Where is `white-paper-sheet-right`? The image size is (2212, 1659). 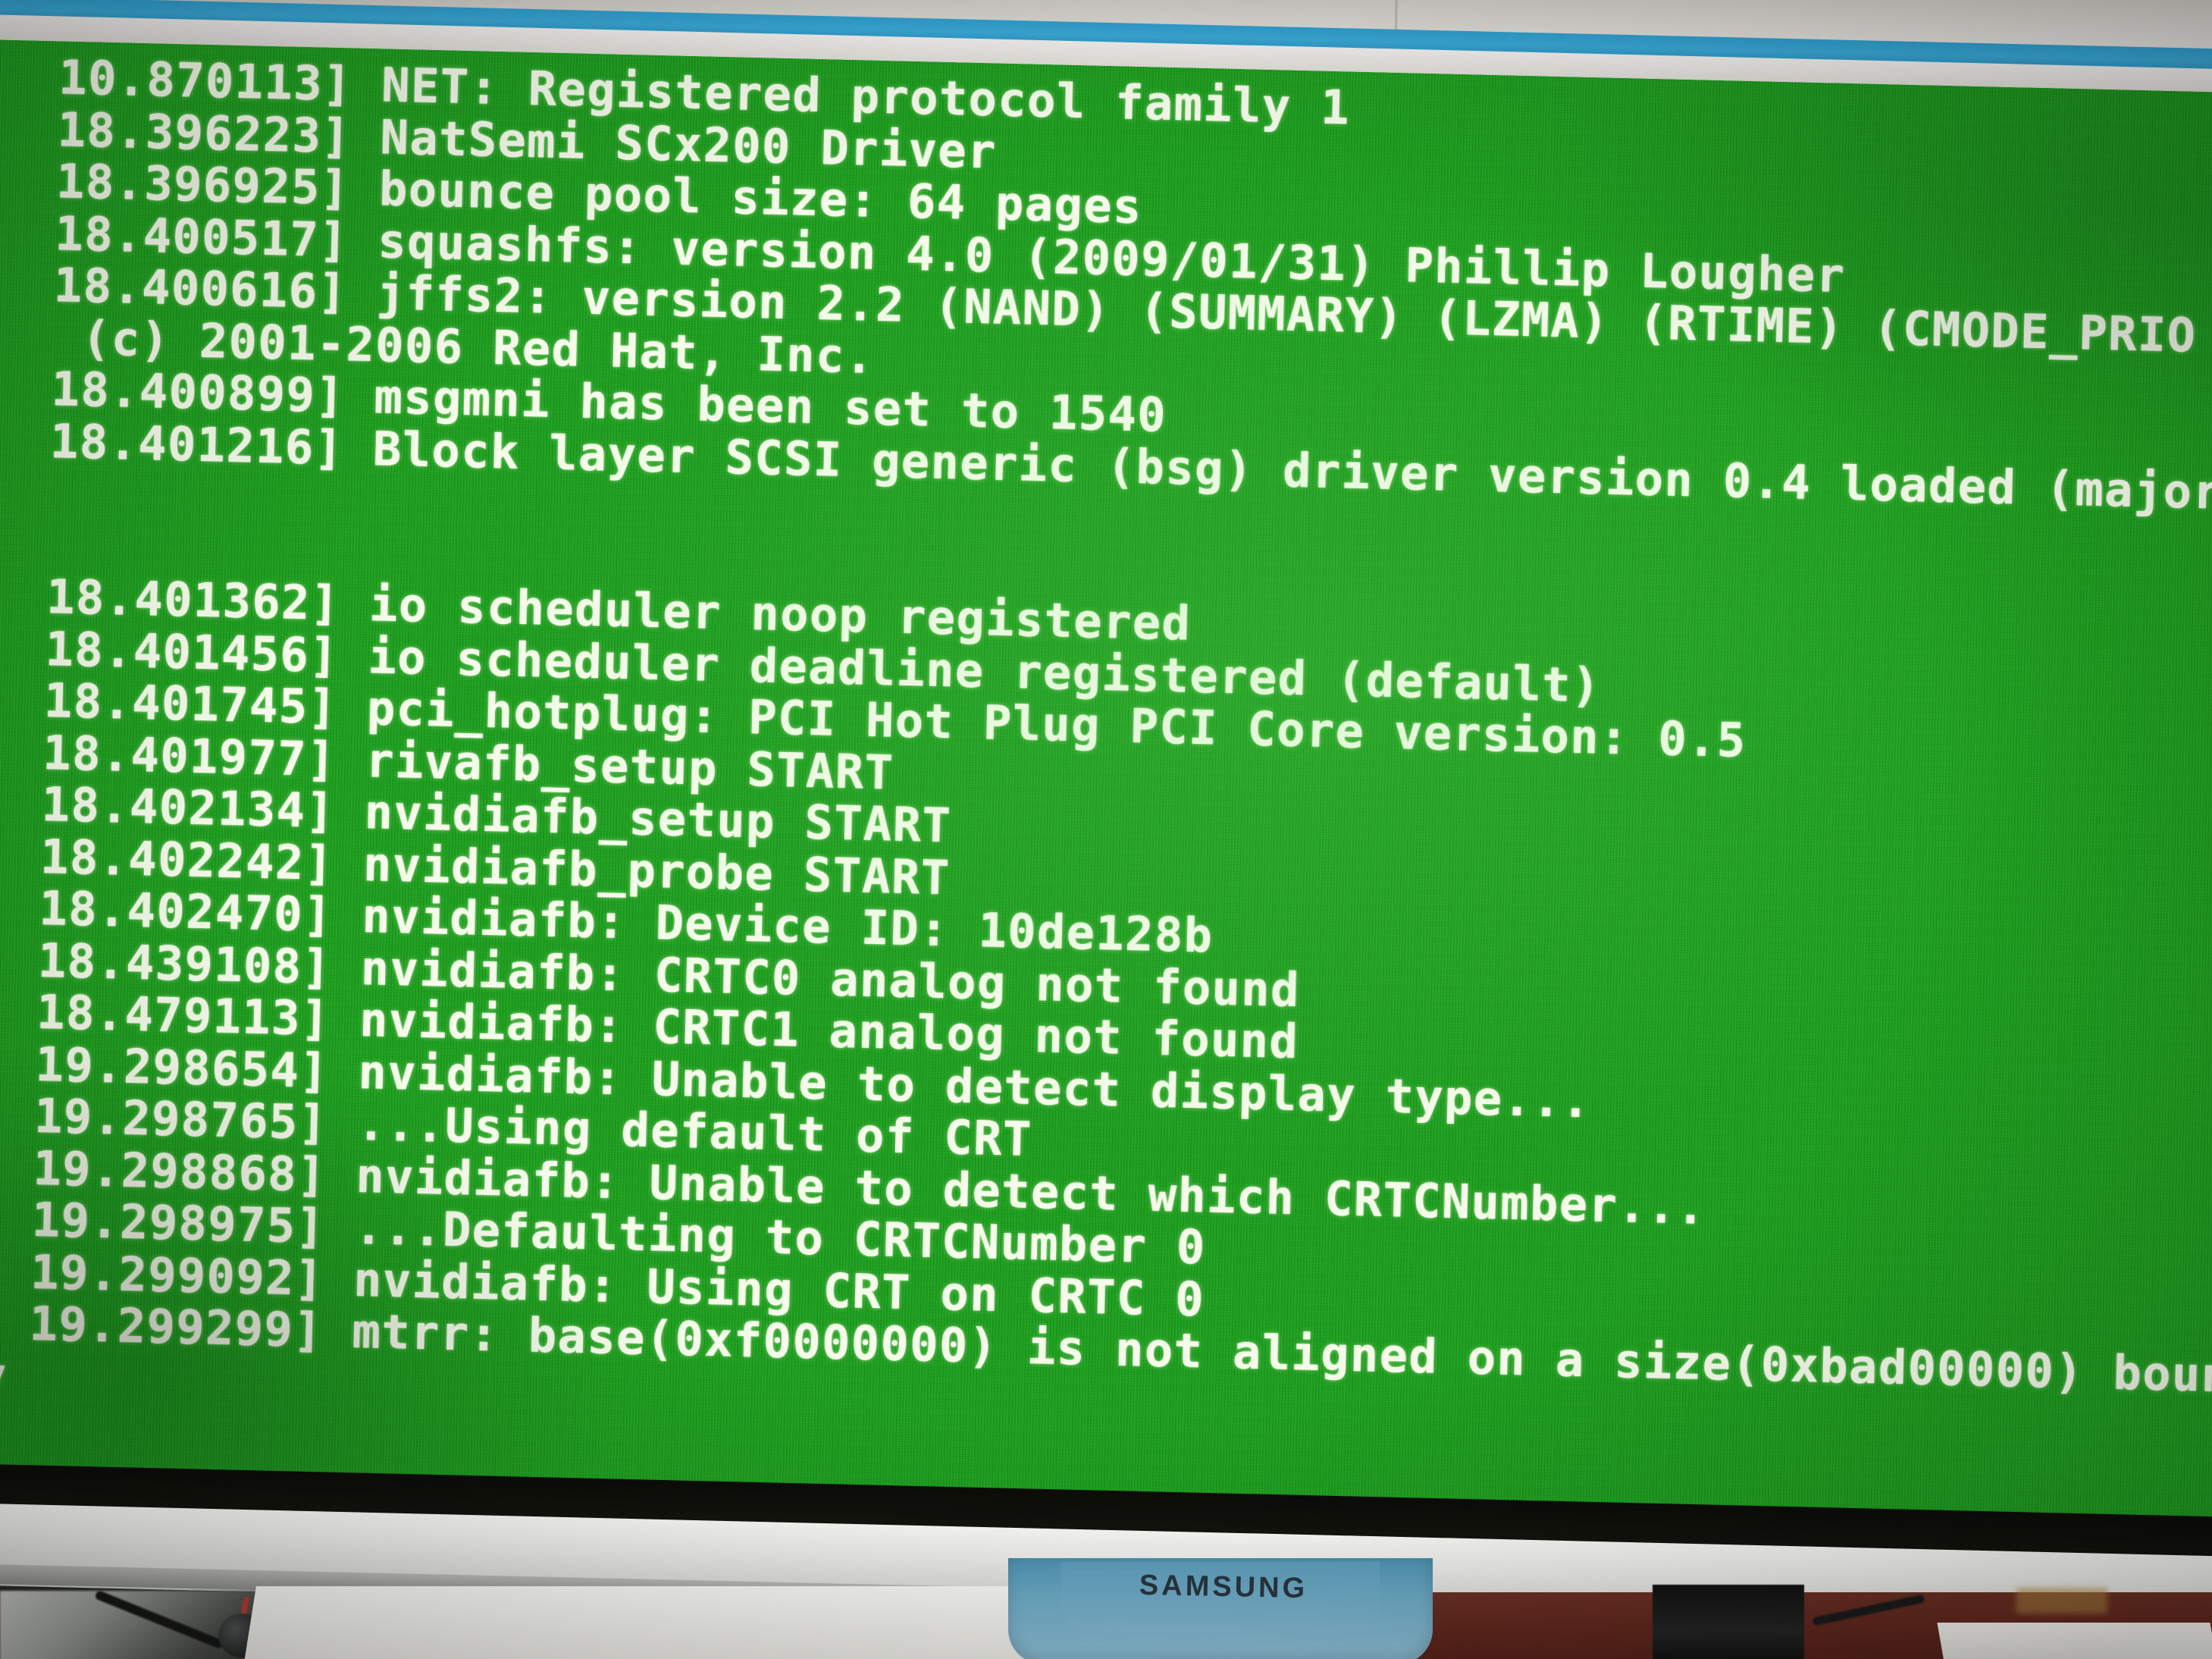
white-paper-sheet-right is located at coordinates (2074, 1641).